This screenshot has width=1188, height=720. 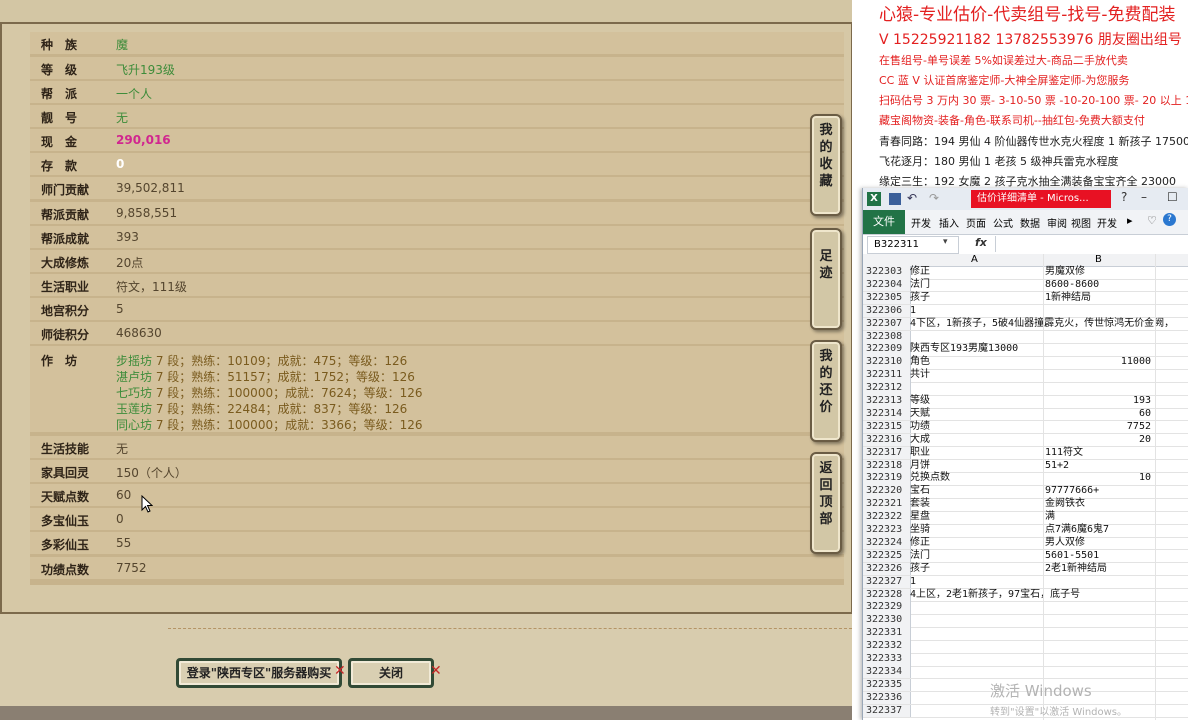 I want to click on row-number: 322316, so click(x=887, y=440).